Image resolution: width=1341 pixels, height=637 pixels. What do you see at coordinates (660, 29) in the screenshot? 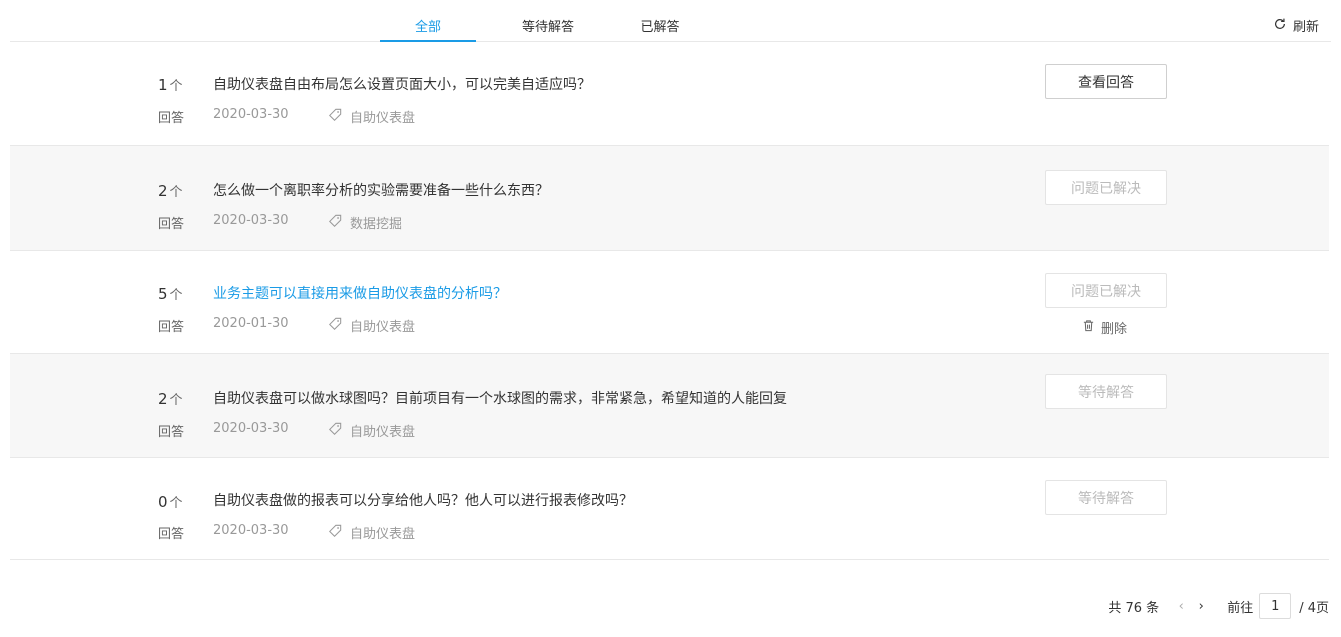
I see `tab-answered: 已解答` at bounding box center [660, 29].